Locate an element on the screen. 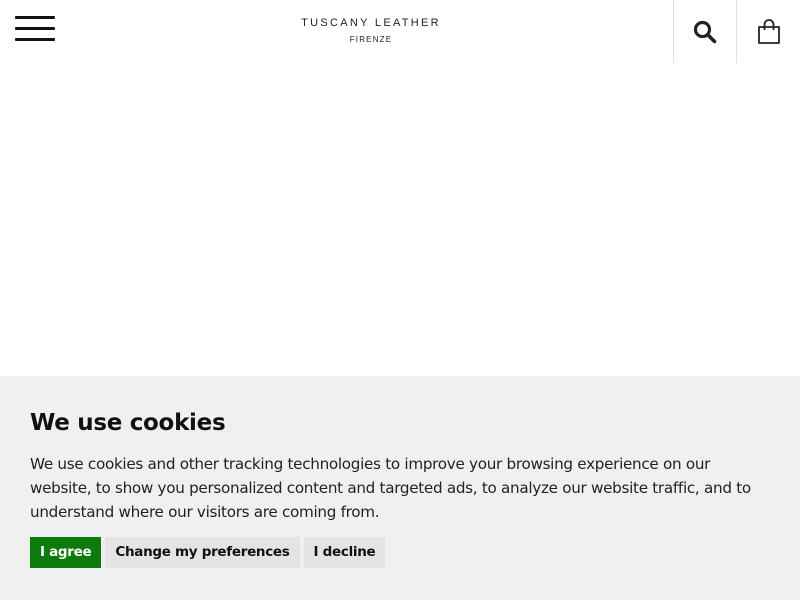  search-button is located at coordinates (705, 31).